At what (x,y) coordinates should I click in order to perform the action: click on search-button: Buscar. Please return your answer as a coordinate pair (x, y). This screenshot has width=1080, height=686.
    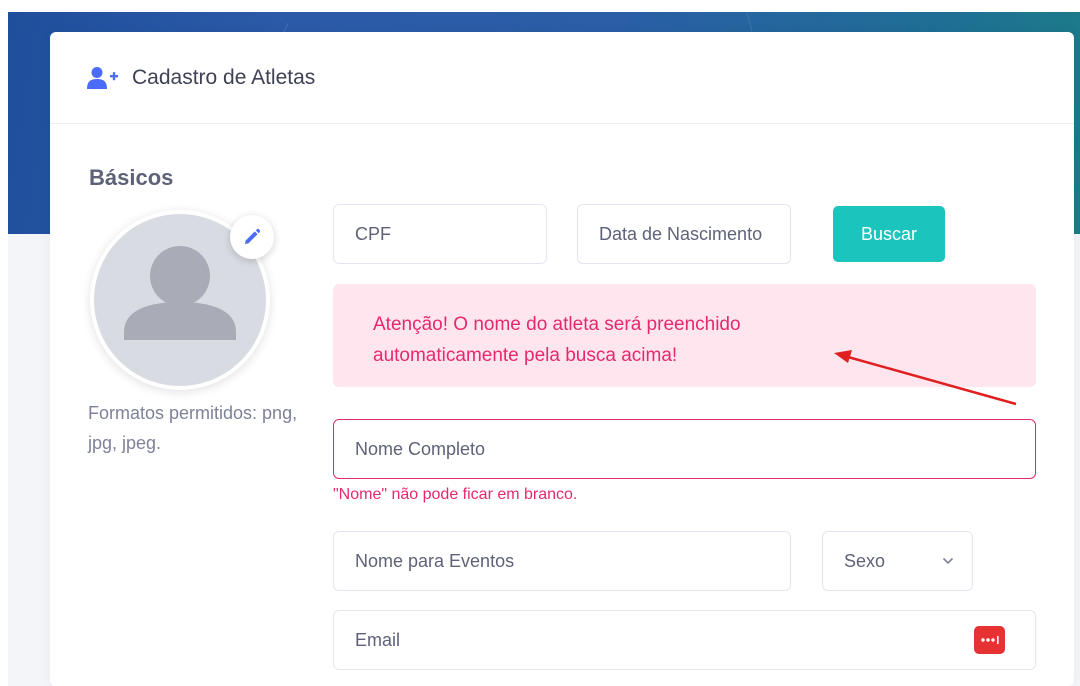
    Looking at the image, I should click on (889, 234).